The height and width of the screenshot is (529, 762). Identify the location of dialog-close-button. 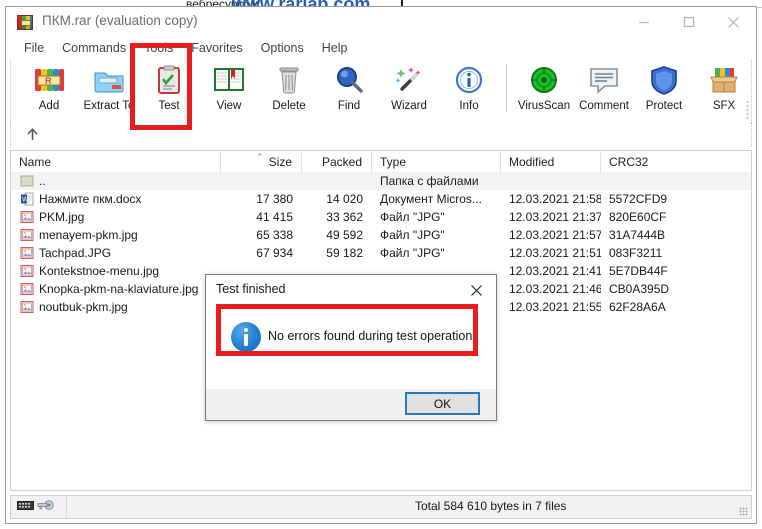
(476, 290).